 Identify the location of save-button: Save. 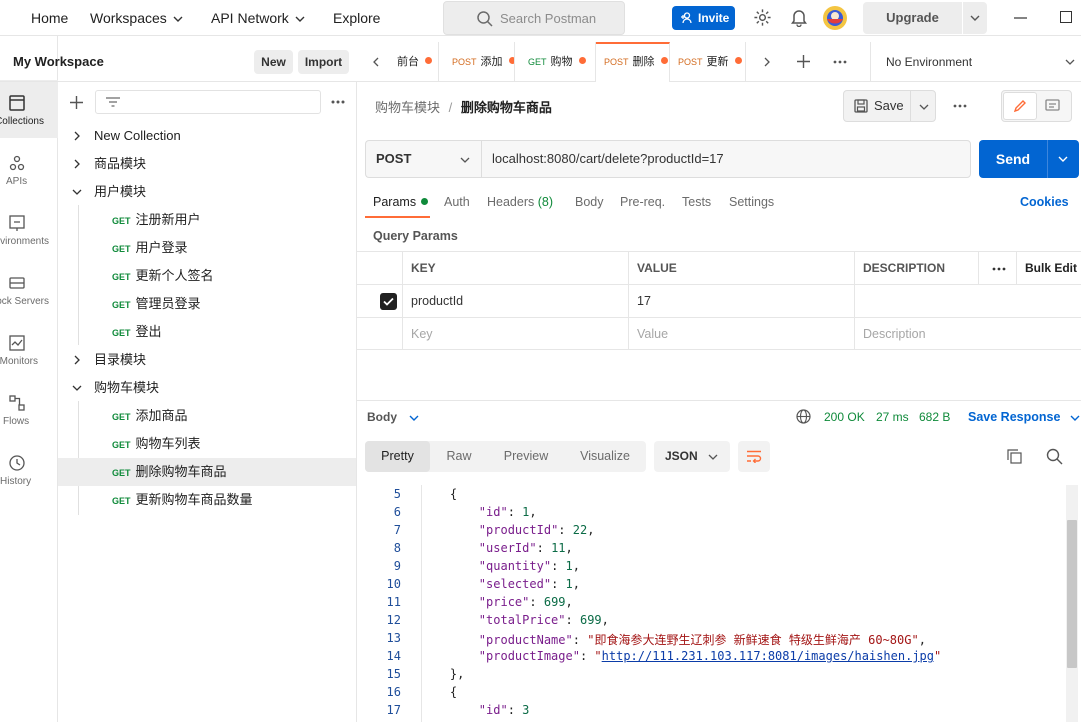
(877, 106).